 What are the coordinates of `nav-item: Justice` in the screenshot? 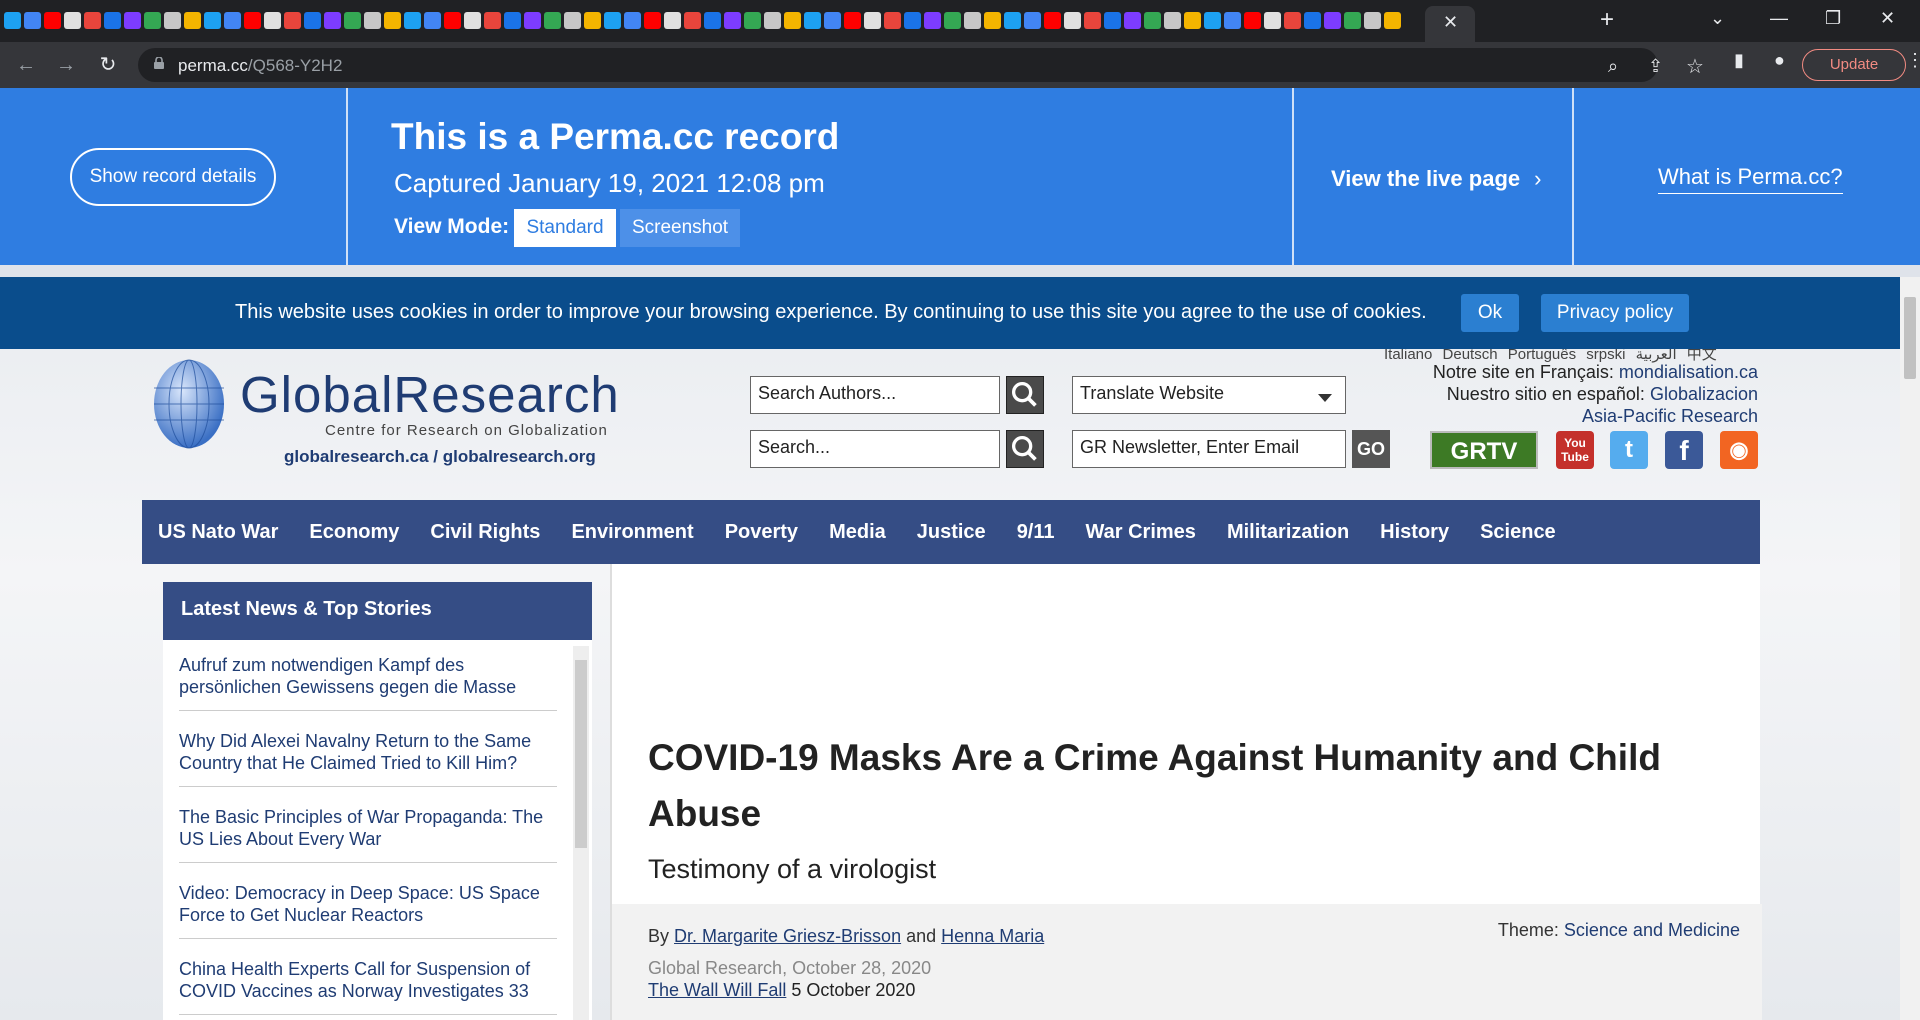 It's located at (951, 532).